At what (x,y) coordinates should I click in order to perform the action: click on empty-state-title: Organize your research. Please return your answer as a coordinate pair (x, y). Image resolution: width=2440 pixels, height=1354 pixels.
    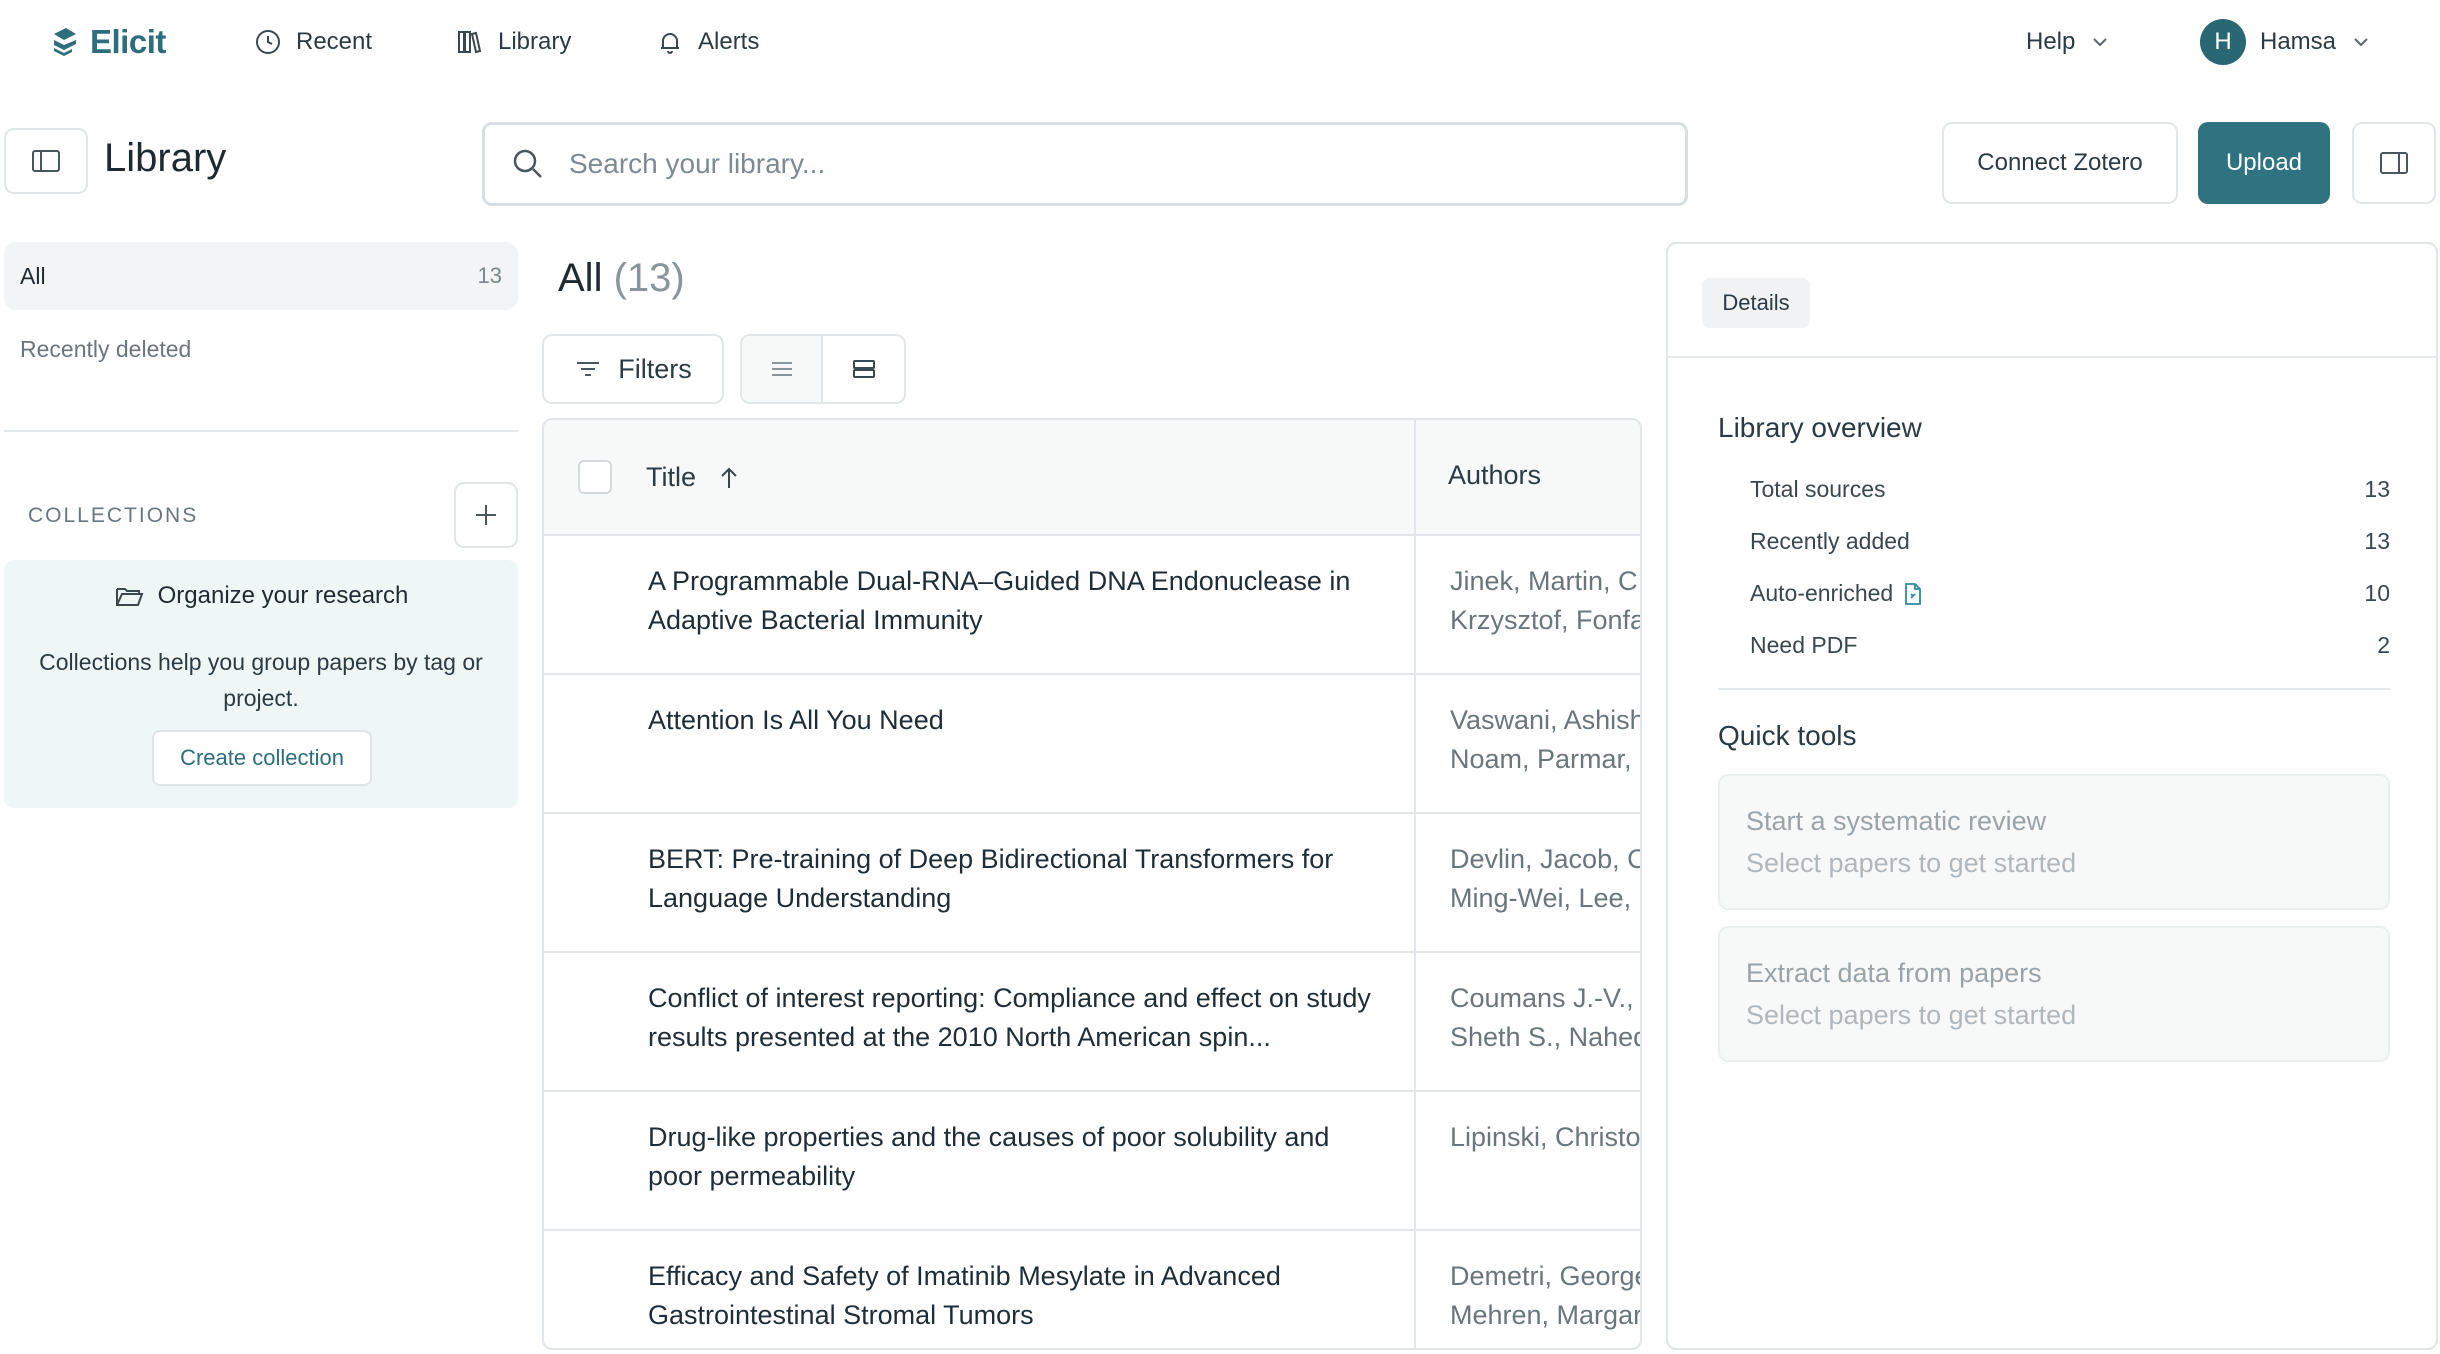
    Looking at the image, I should click on (261, 596).